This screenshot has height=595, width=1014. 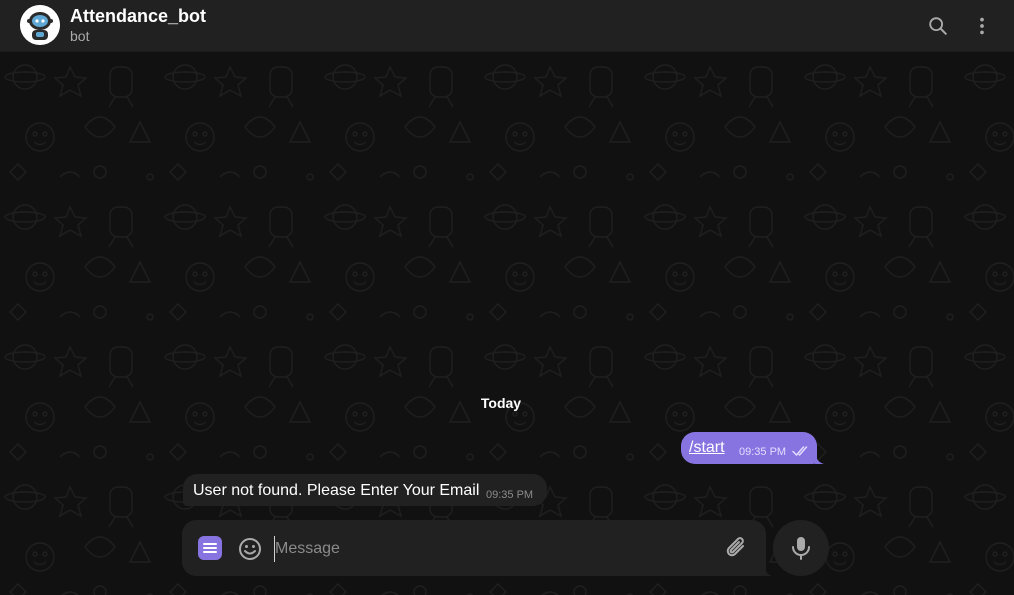 I want to click on message-input, so click(x=485, y=549).